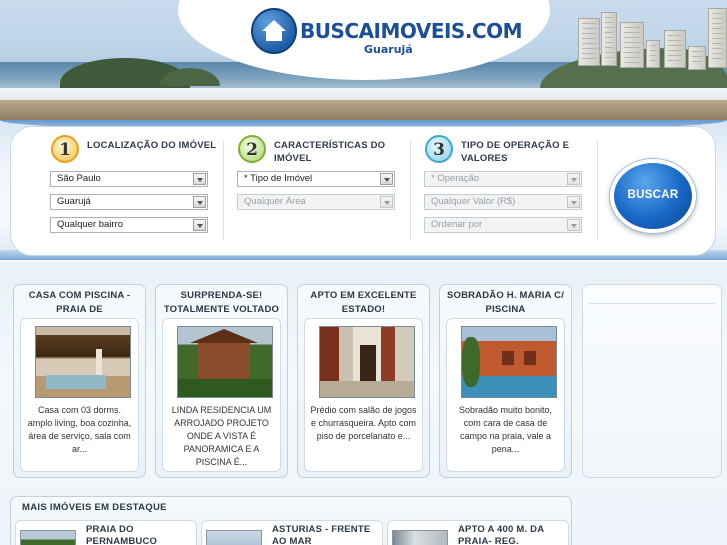 Image resolution: width=727 pixels, height=545 pixels. I want to click on side-panel, so click(652, 381).